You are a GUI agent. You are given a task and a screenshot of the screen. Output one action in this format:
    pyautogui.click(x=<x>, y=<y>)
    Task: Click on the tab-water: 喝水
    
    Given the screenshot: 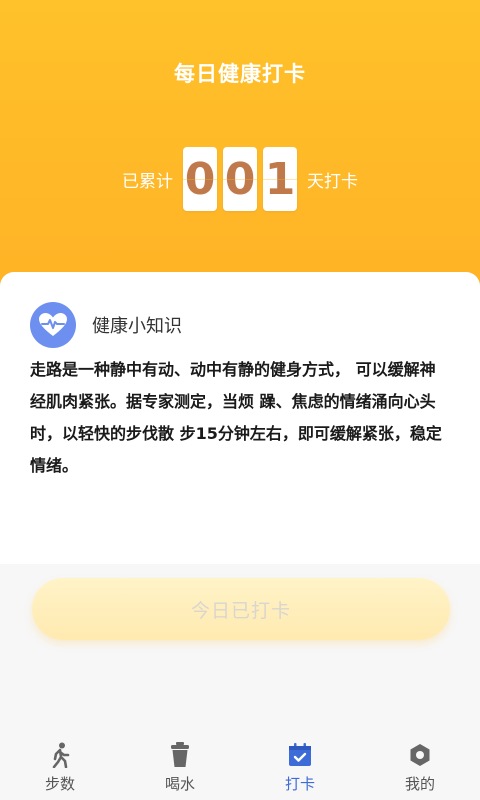 What is the action you would take?
    pyautogui.click(x=180, y=765)
    